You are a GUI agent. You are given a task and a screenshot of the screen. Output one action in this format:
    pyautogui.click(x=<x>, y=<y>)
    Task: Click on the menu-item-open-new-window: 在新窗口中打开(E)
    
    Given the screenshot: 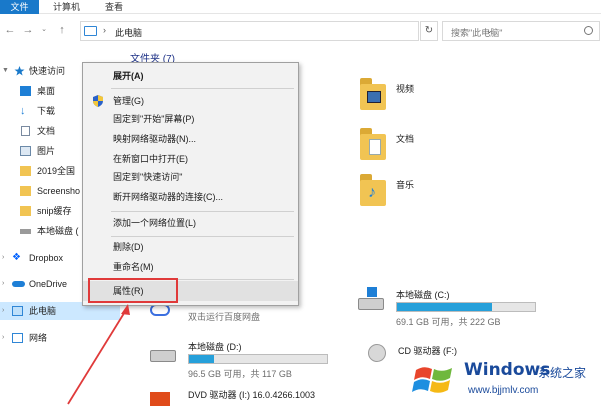 What is the action you would take?
    pyautogui.click(x=190, y=159)
    